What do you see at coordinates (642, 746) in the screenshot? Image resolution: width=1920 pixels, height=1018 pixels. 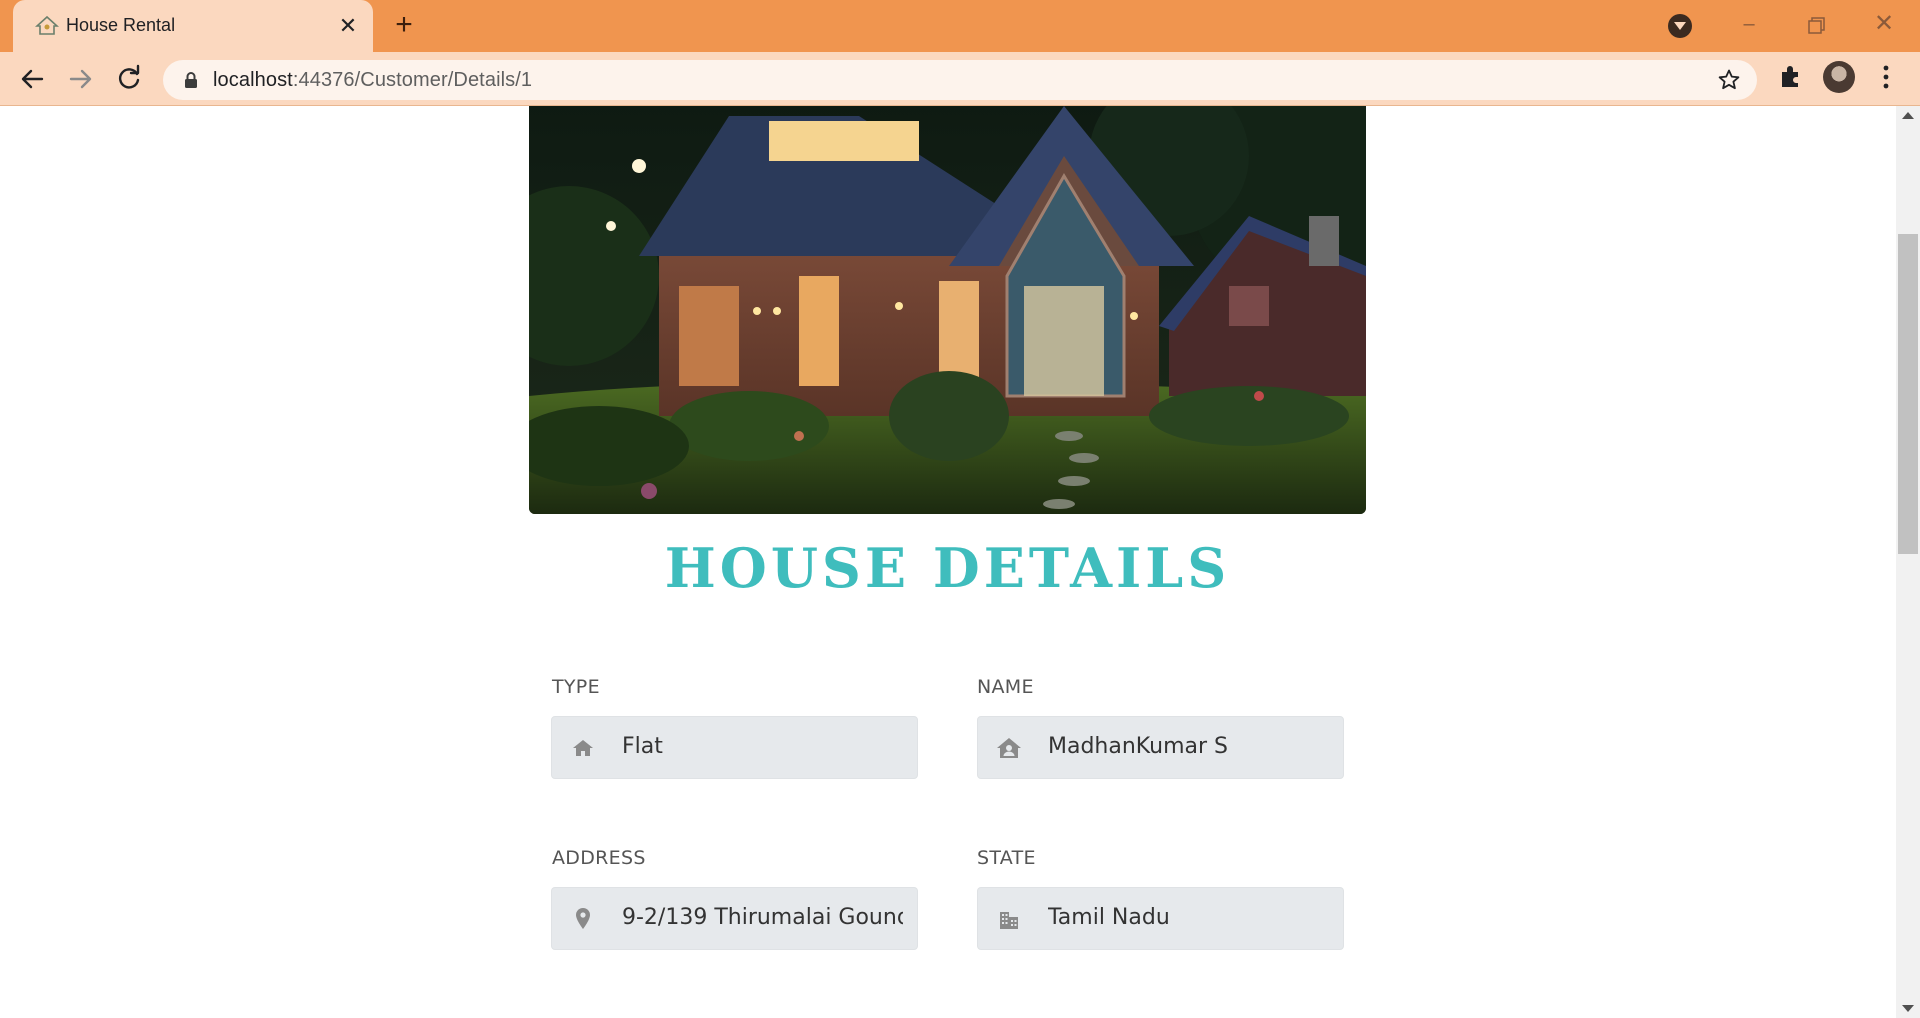 I see `type-value: Flat` at bounding box center [642, 746].